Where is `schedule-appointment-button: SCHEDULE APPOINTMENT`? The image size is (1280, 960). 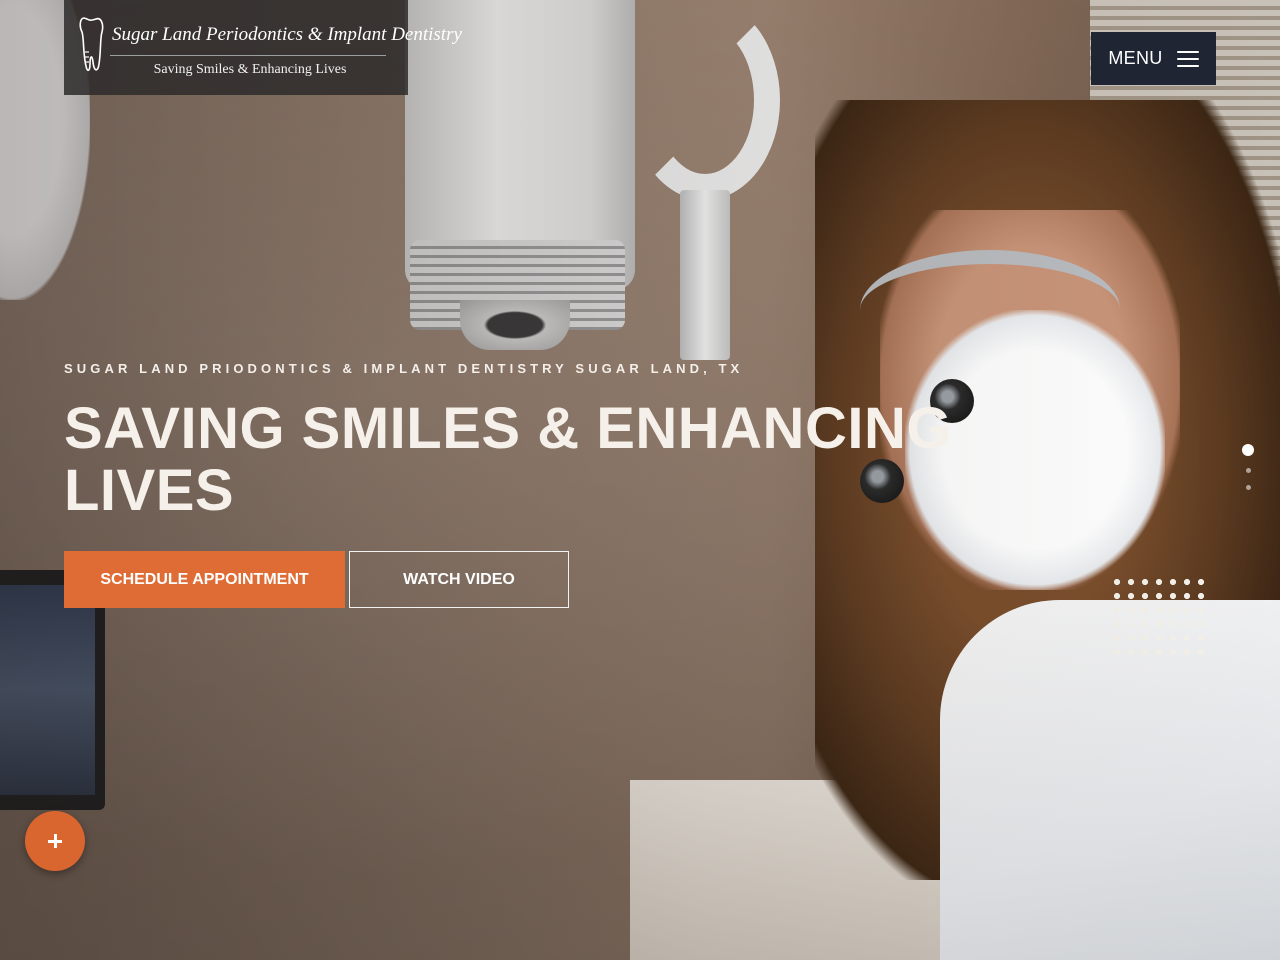
schedule-appointment-button: SCHEDULE APPOINTMENT is located at coordinates (204, 579).